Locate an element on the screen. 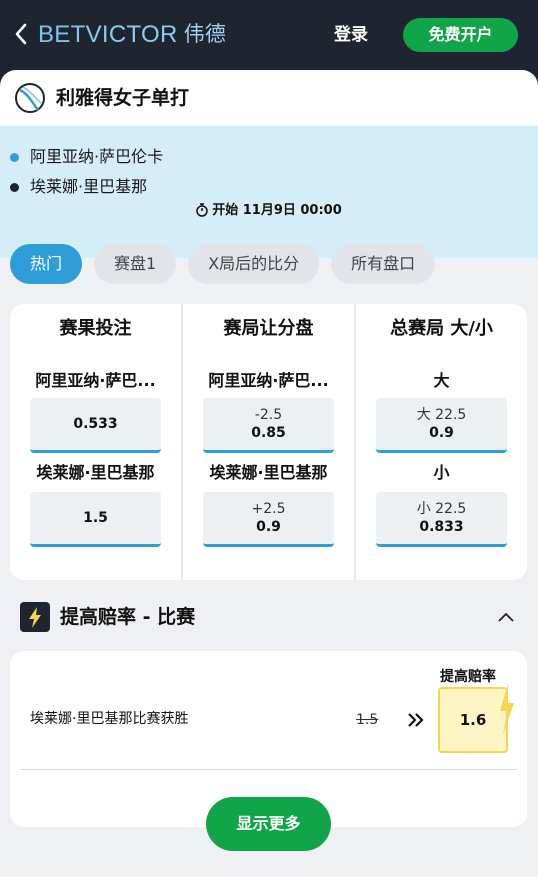  odds-price: 0.533 is located at coordinates (95, 424).